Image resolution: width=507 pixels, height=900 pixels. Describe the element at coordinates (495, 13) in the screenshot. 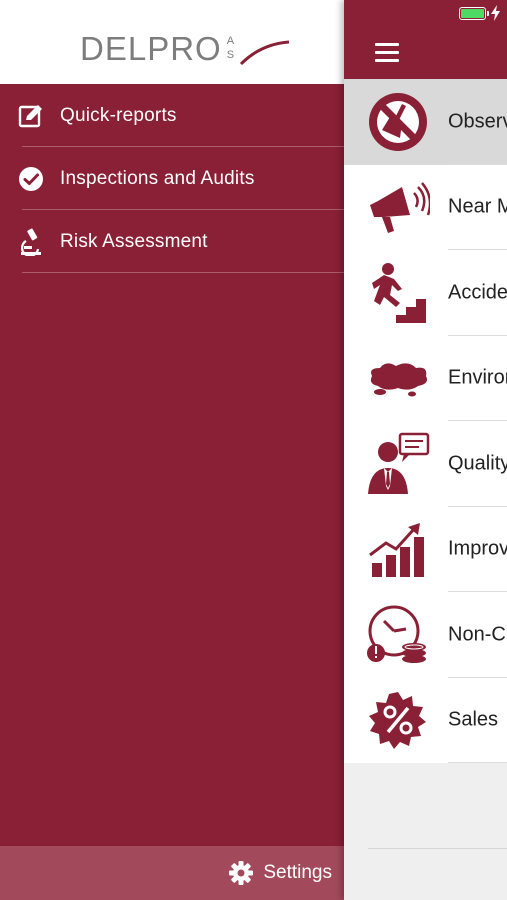

I see `lightning-icon` at that location.